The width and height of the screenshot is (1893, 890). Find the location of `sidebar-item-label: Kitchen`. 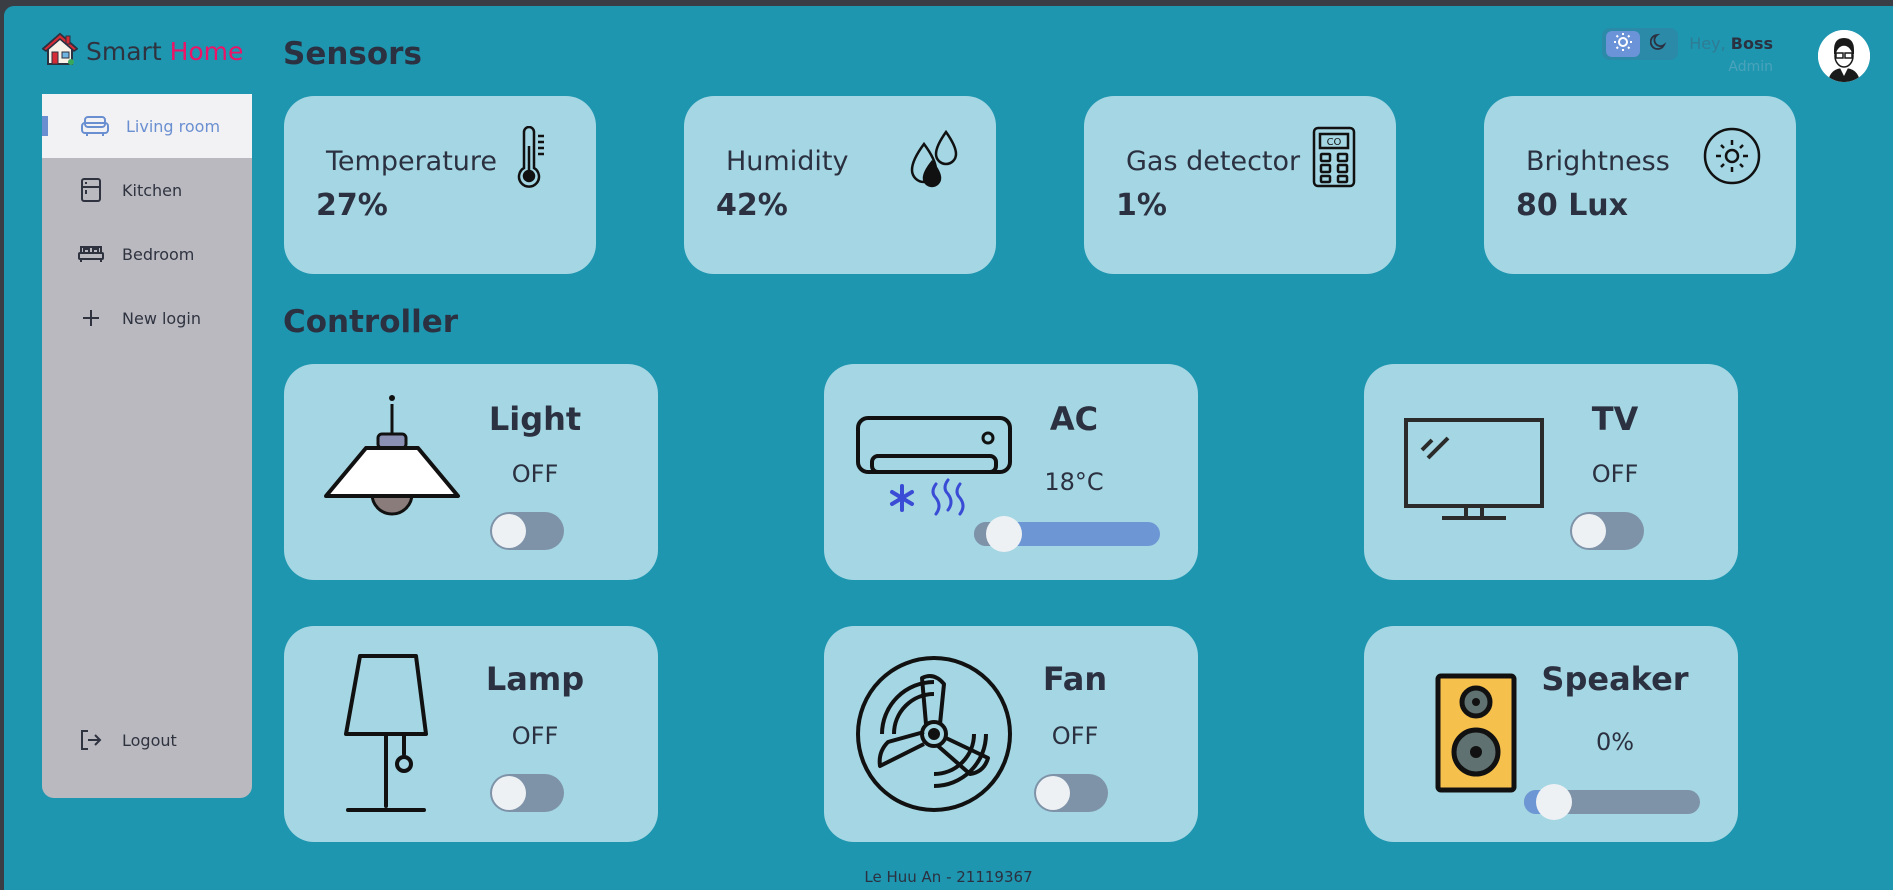

sidebar-item-label: Kitchen is located at coordinates (152, 190).